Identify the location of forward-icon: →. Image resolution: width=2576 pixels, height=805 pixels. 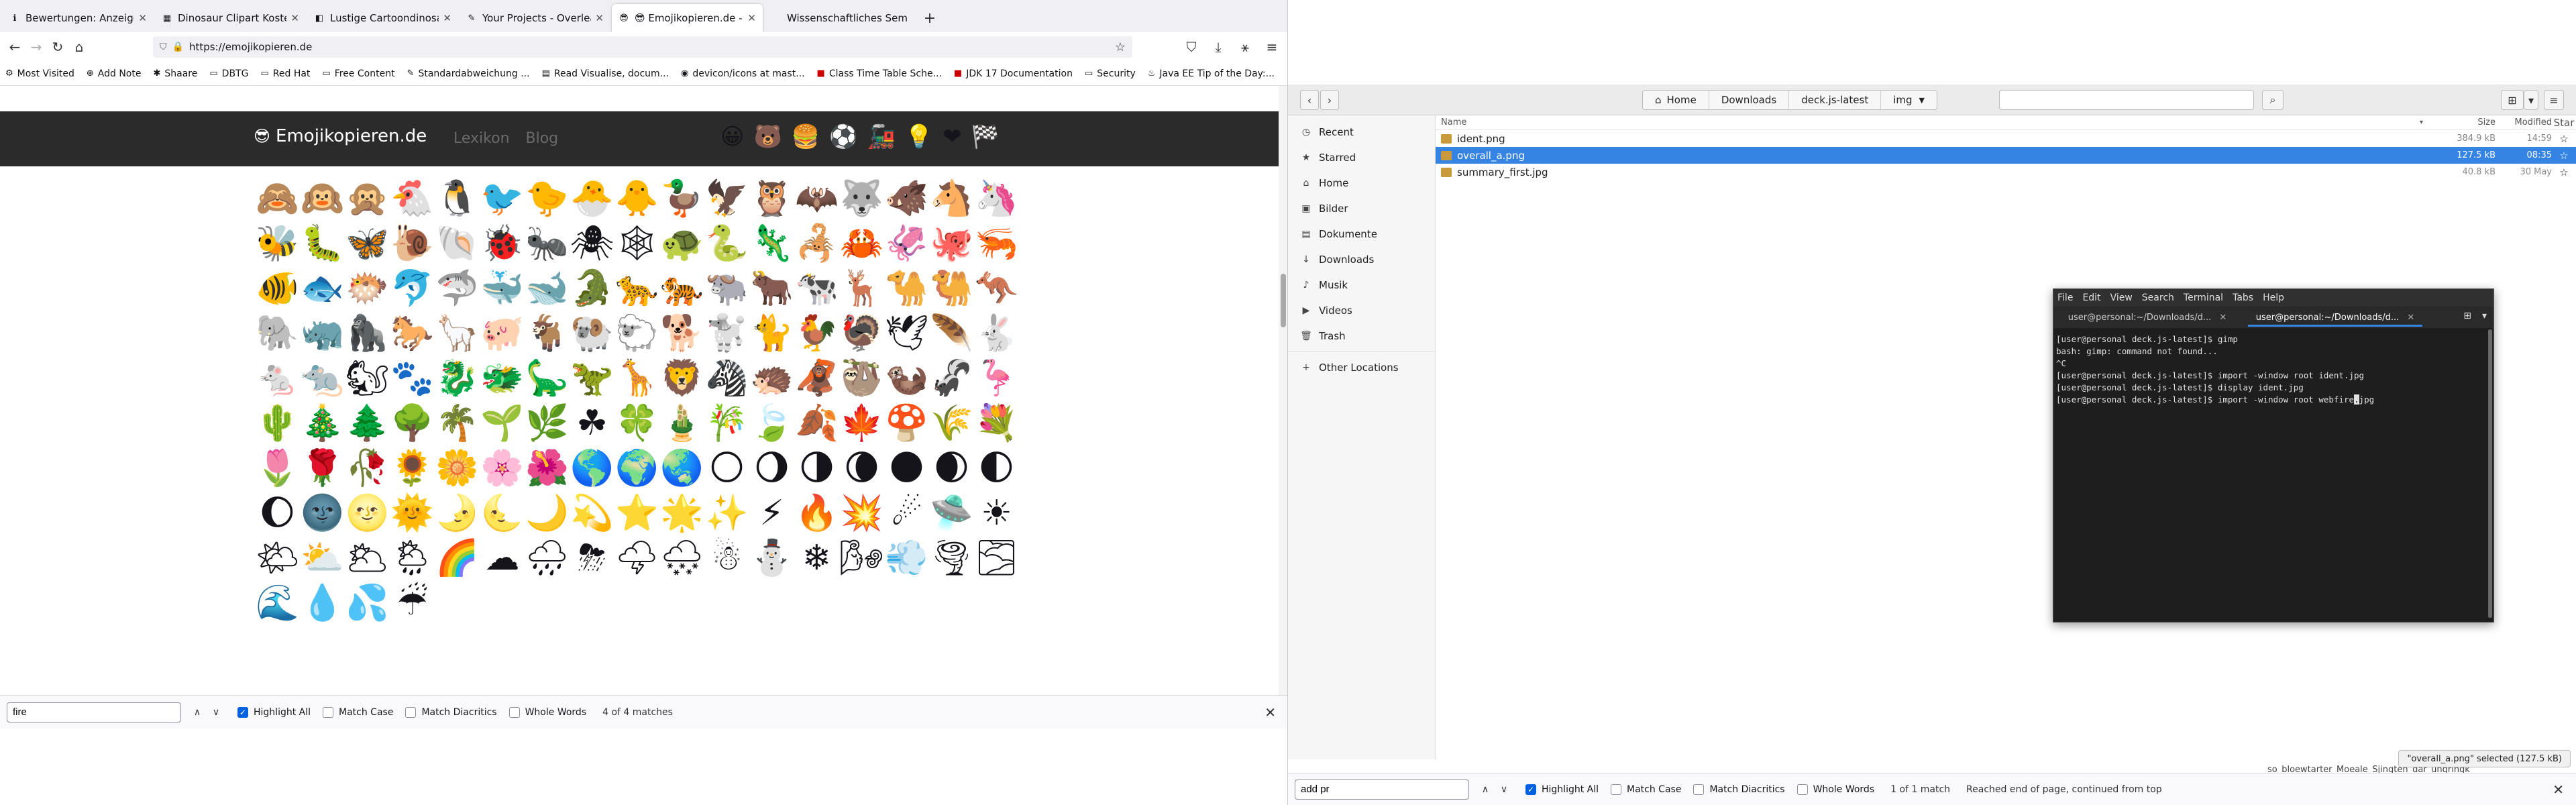
(36, 47).